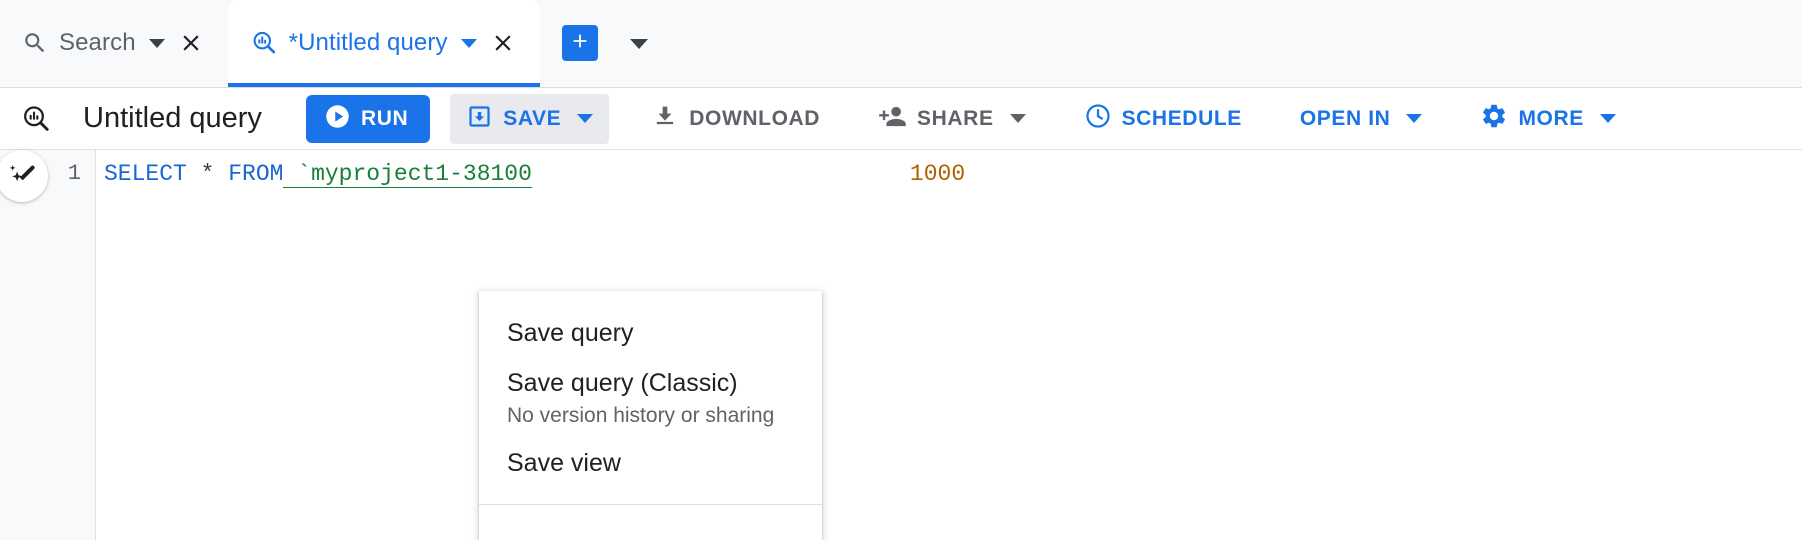 The height and width of the screenshot is (540, 1802). I want to click on save-button: SAVE, so click(530, 118).